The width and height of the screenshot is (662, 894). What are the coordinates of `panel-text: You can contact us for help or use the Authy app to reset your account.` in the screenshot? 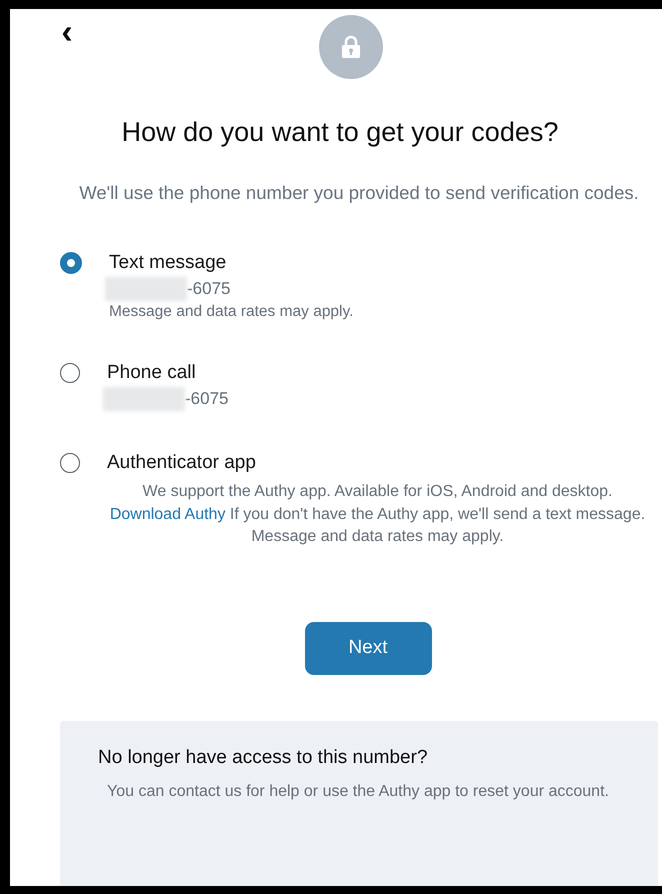 It's located at (358, 792).